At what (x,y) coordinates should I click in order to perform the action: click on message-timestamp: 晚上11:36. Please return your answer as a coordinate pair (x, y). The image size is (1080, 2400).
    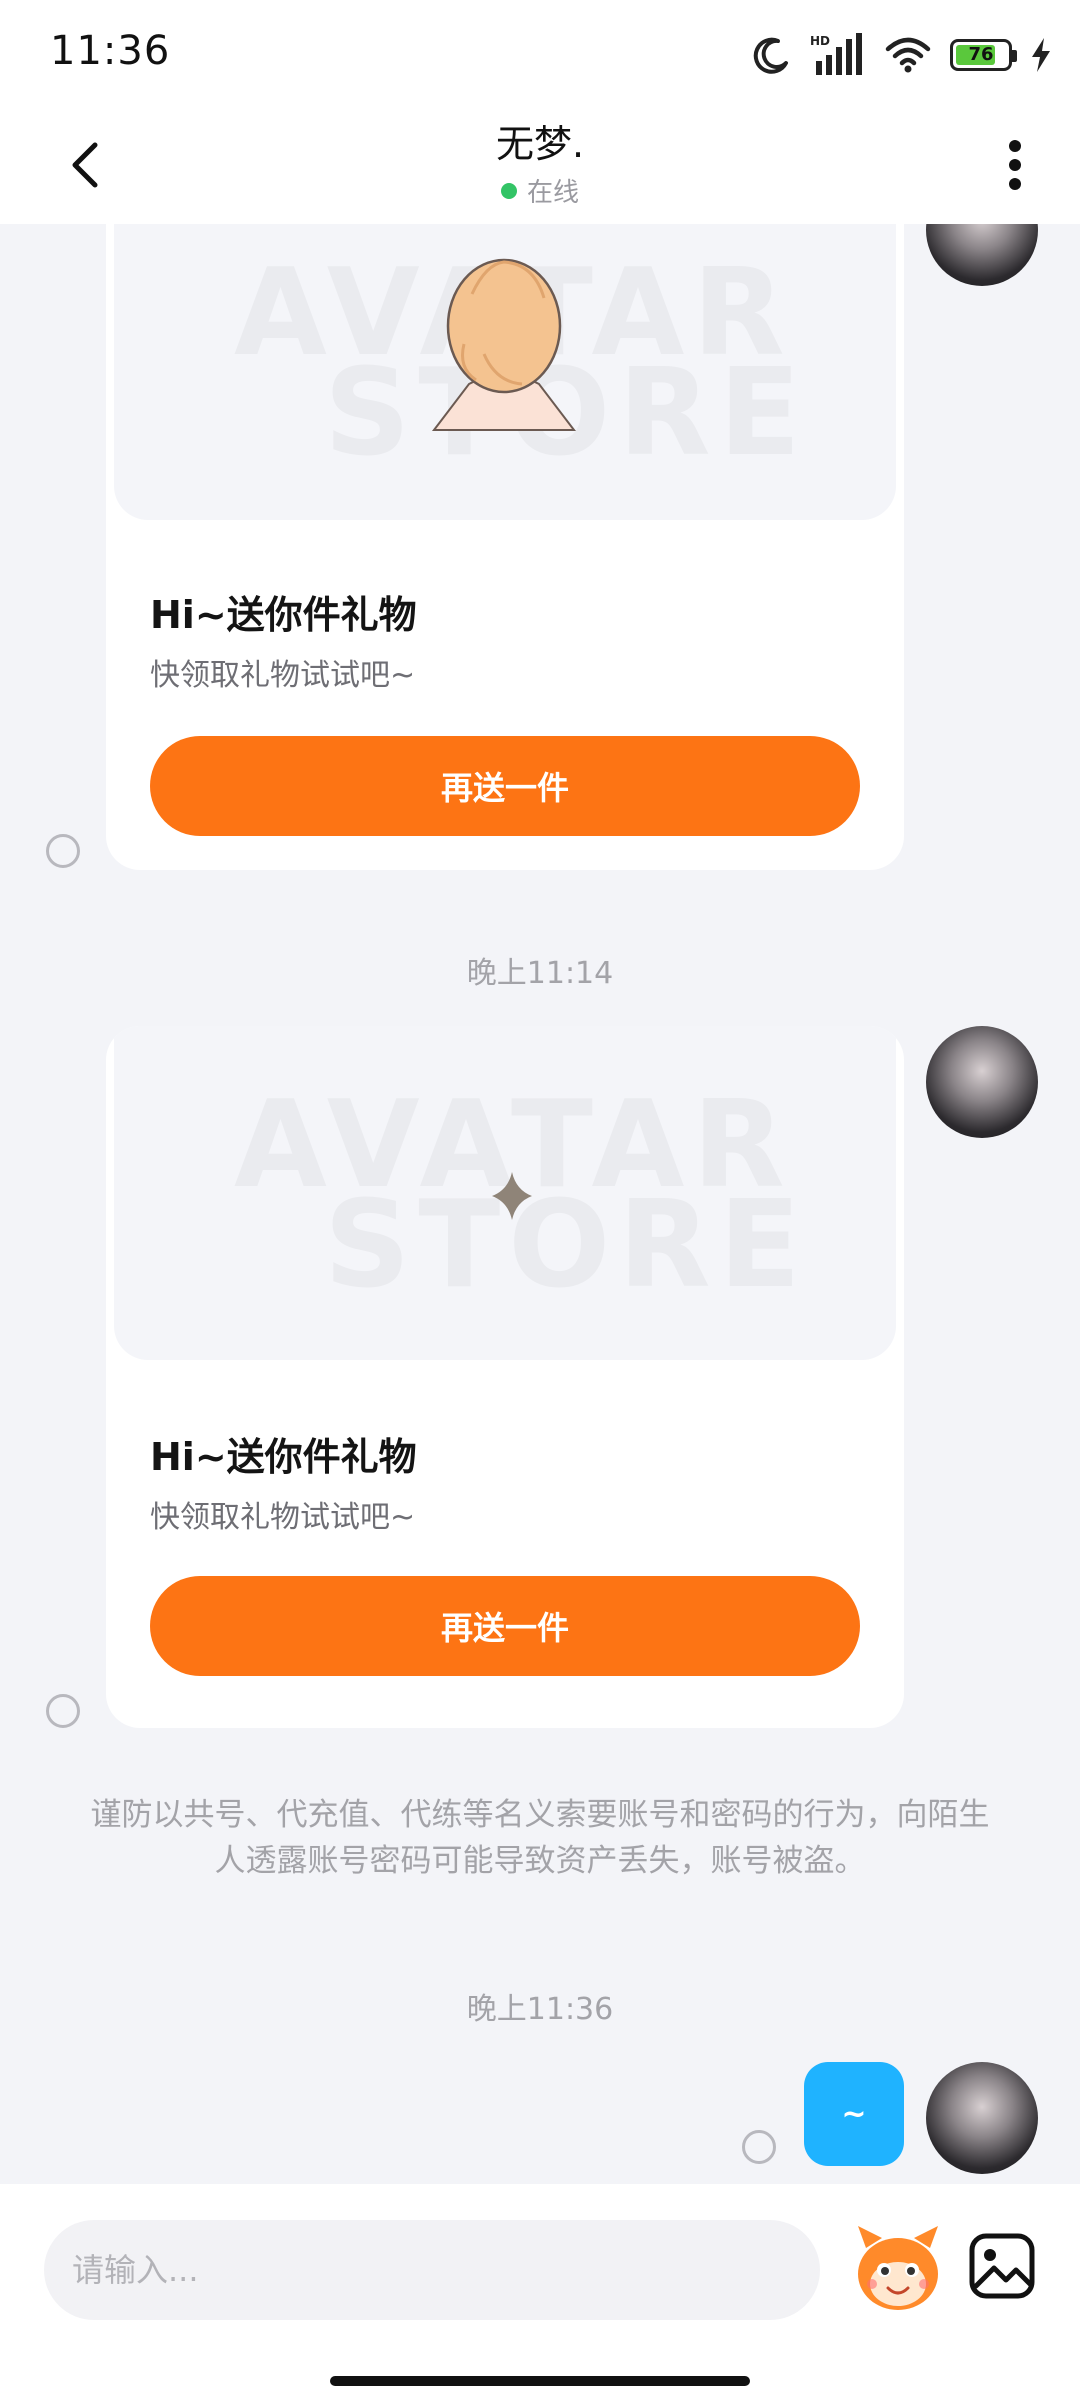
    Looking at the image, I should click on (540, 2009).